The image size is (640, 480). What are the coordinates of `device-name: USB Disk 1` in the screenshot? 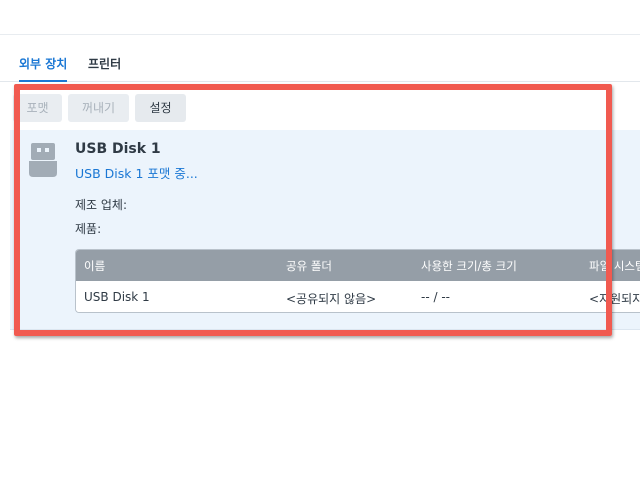 It's located at (118, 149).